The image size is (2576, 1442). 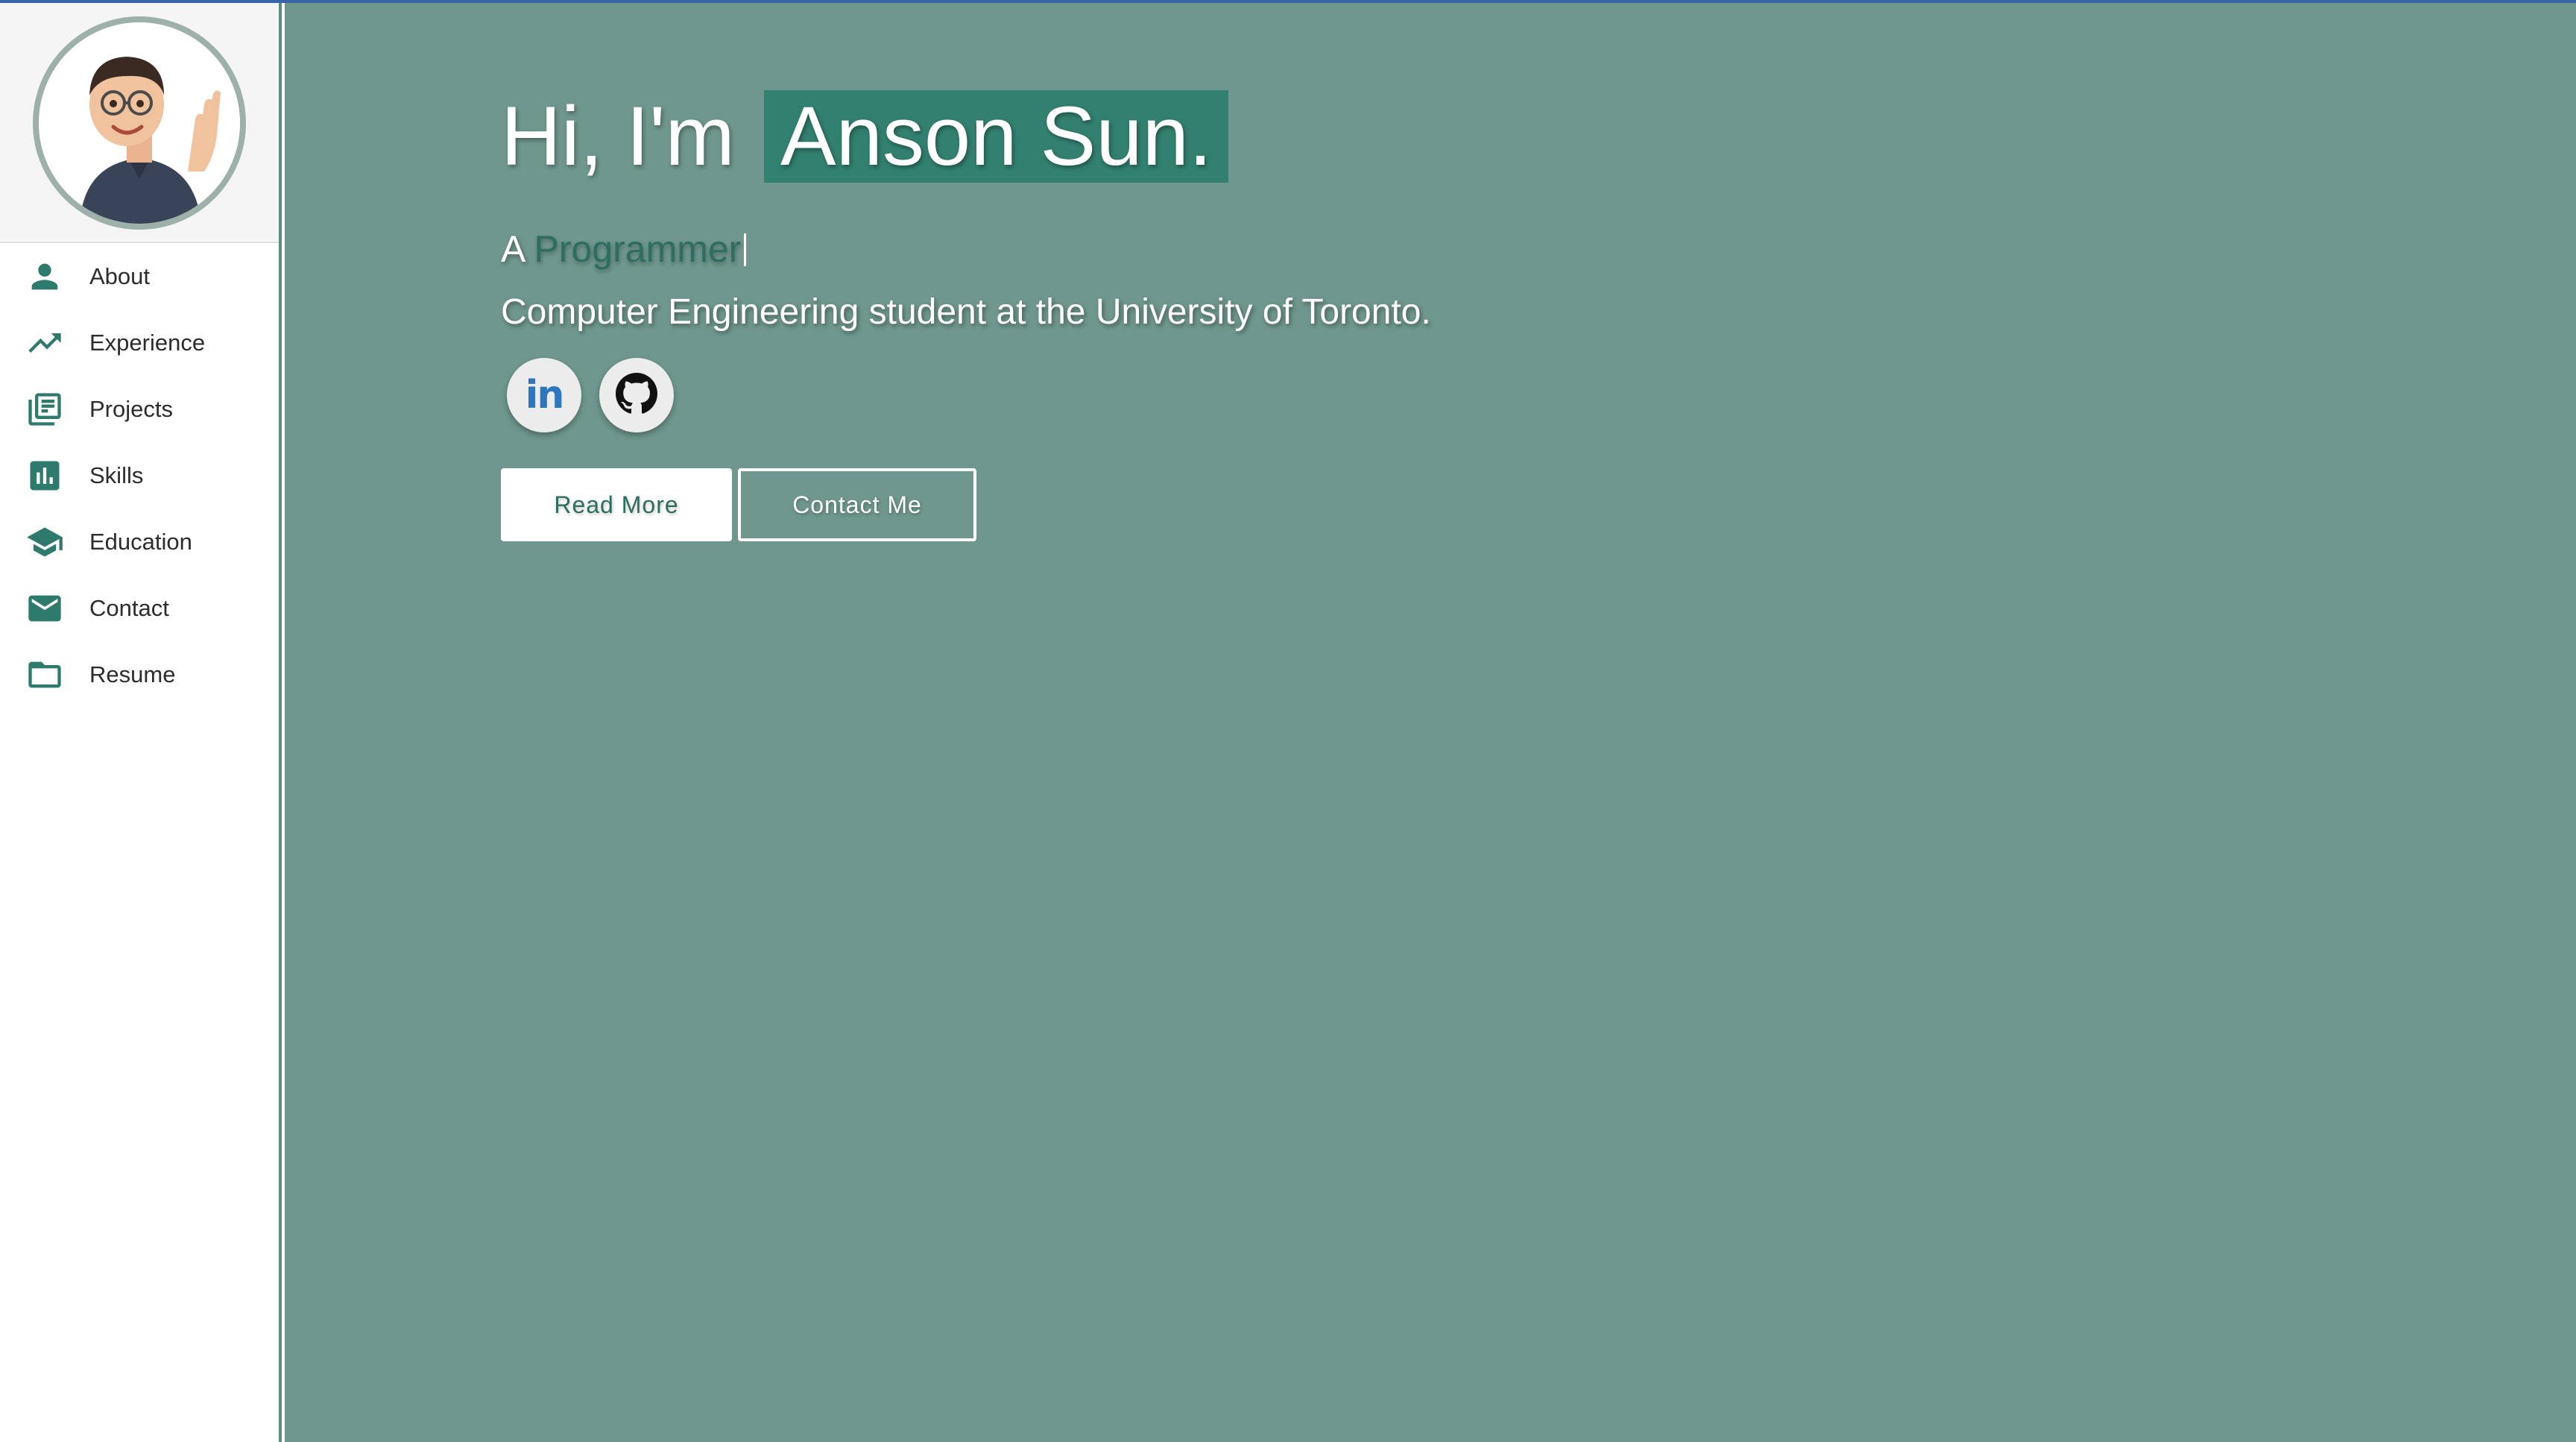 I want to click on typing-cursor, so click(x=745, y=249).